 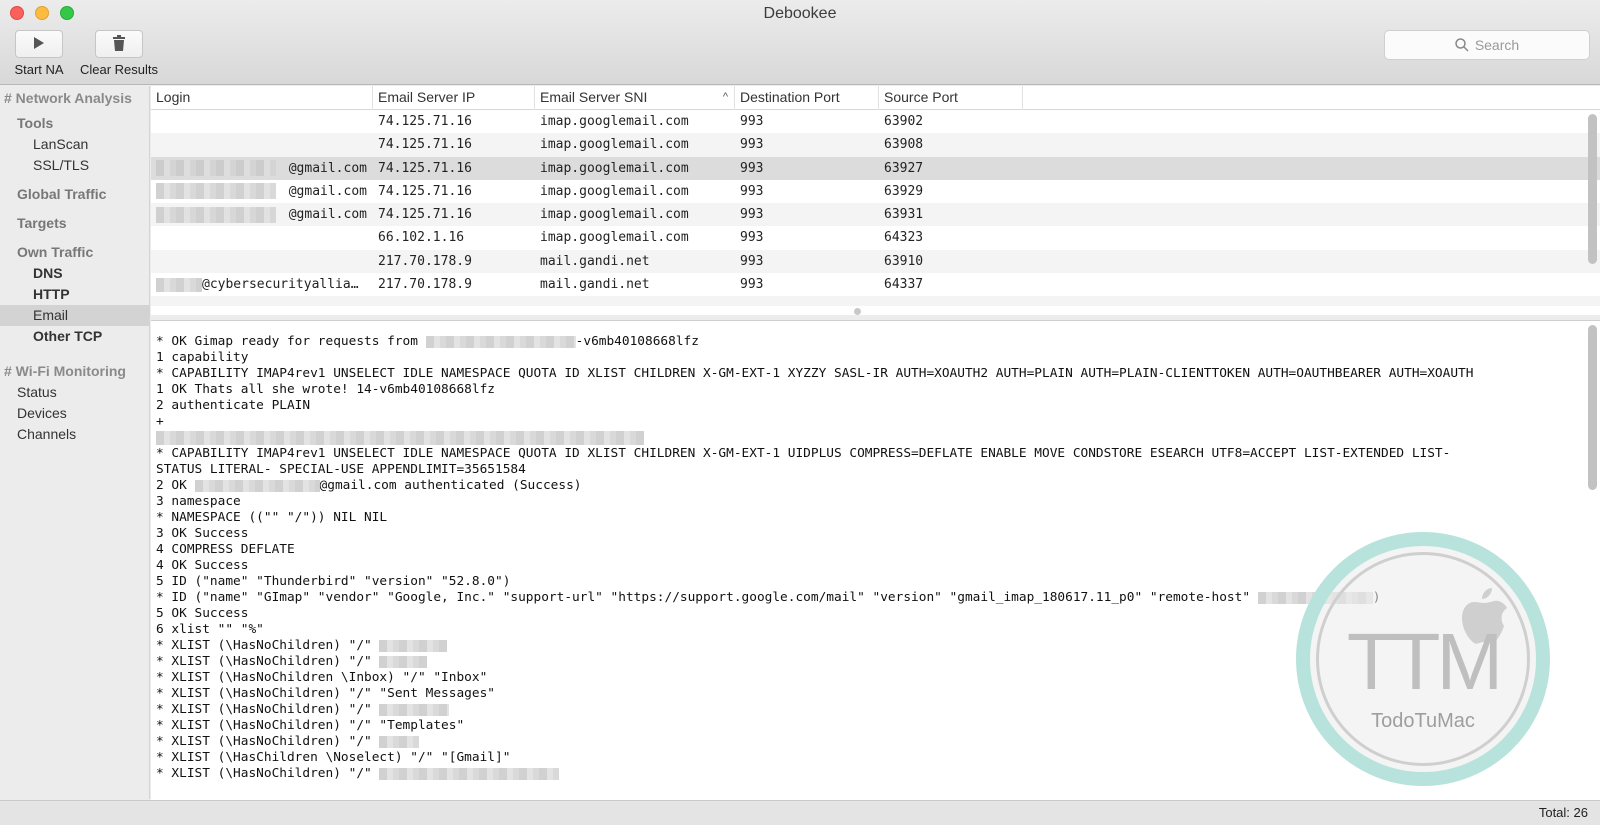 I want to click on clear-results-button, so click(x=119, y=44).